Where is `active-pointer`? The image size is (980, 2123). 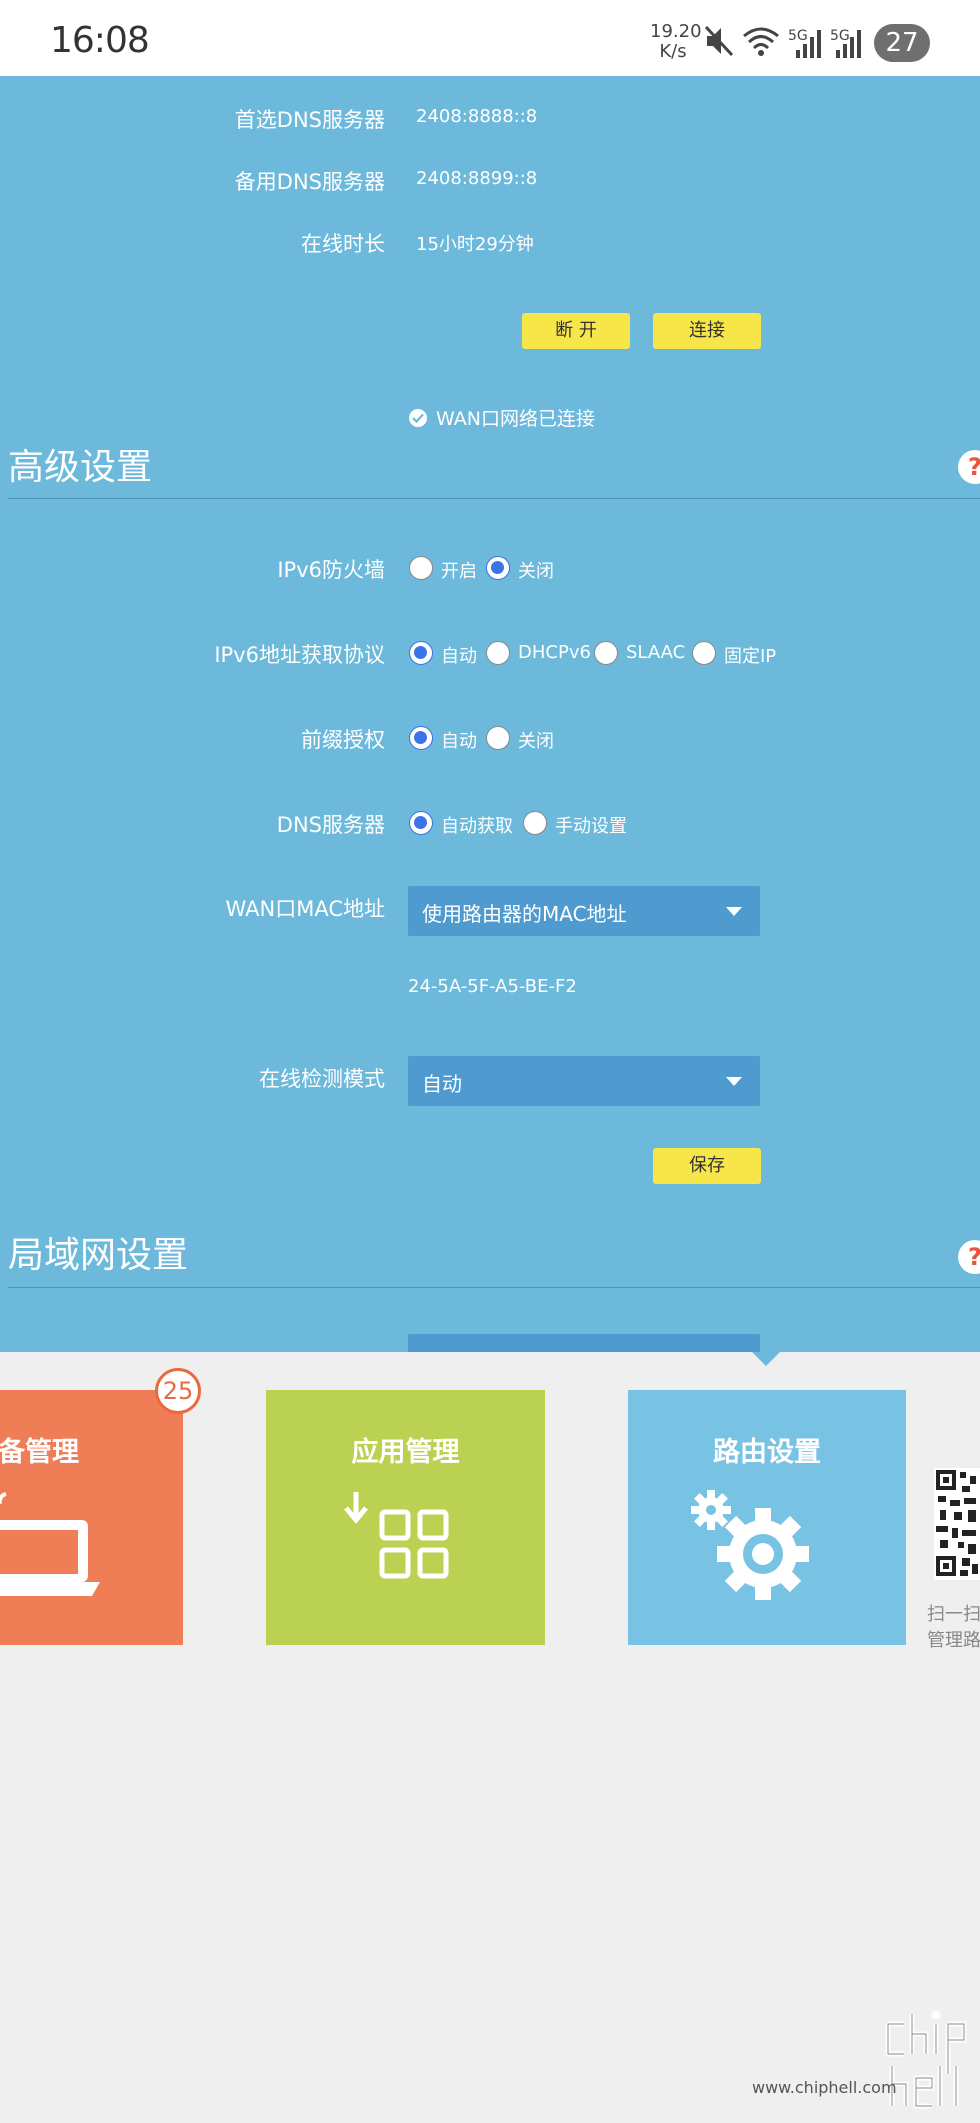
active-pointer is located at coordinates (766, 1359).